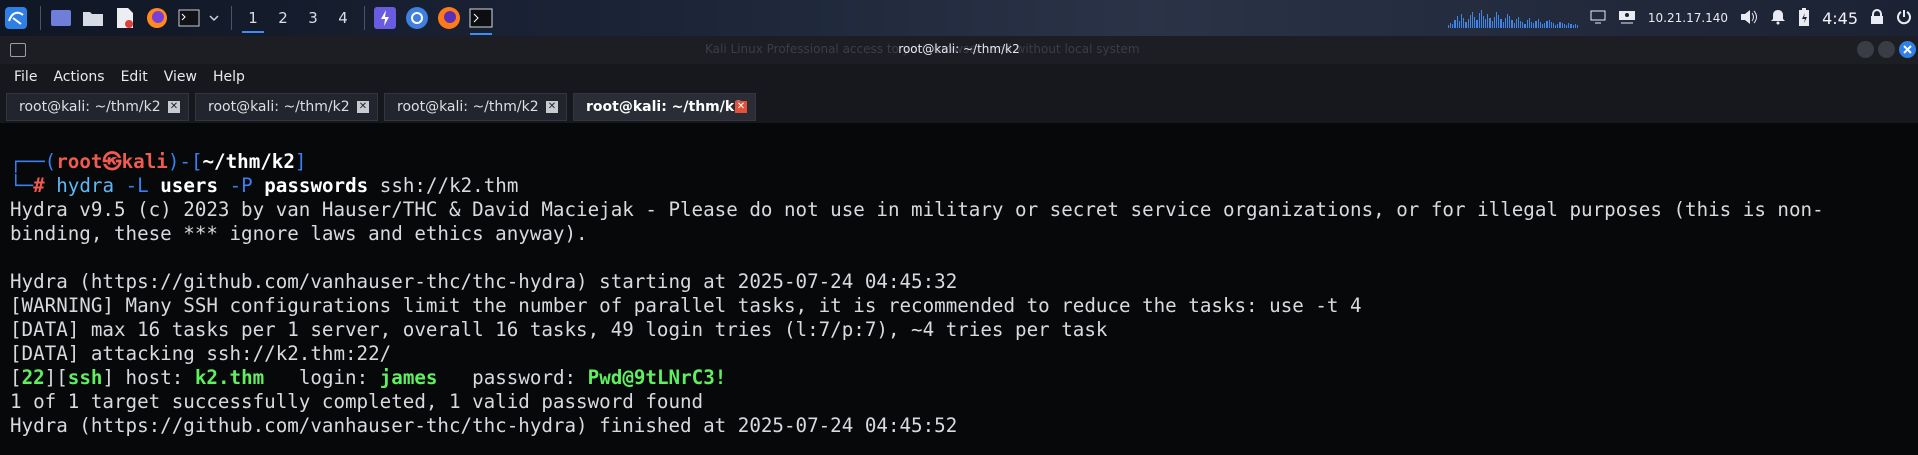 This screenshot has width=1918, height=455. Describe the element at coordinates (1778, 18) in the screenshot. I see `notifications-bell-icon` at that location.